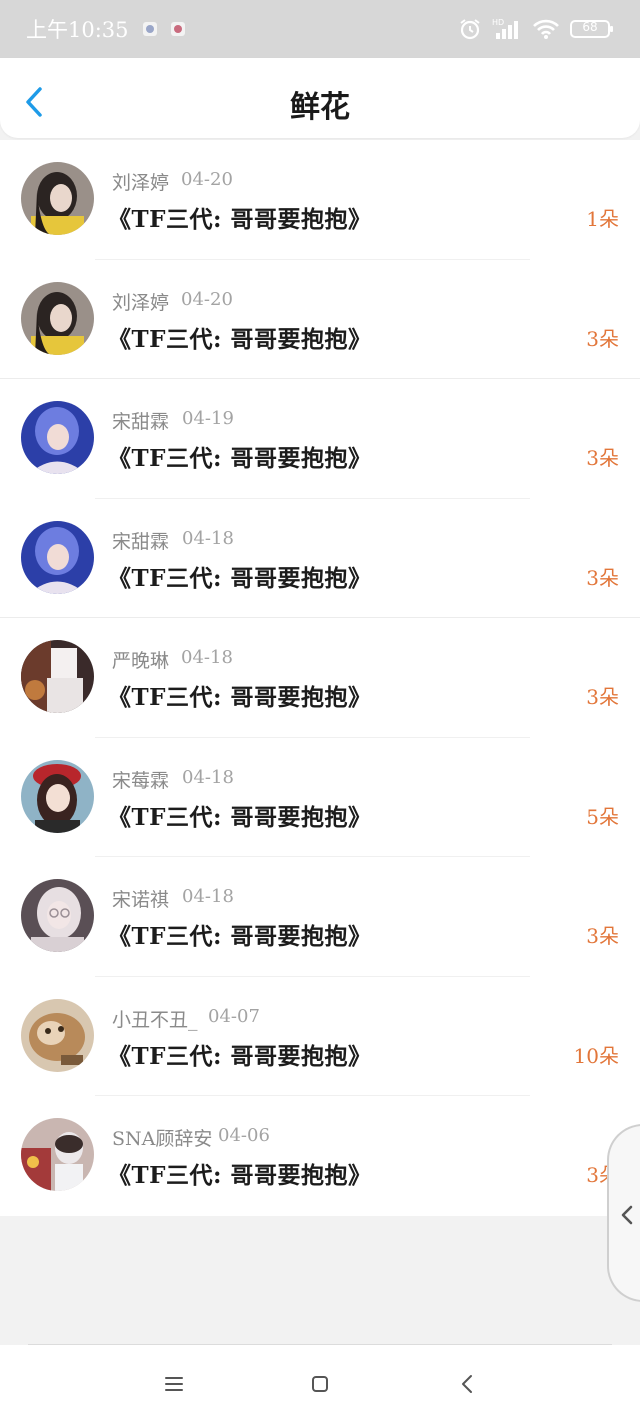  What do you see at coordinates (320, 200) in the screenshot?
I see `list-item: 刘泽婷 04-20 《TF三代: 哥哥要抱抱》 1朵` at bounding box center [320, 200].